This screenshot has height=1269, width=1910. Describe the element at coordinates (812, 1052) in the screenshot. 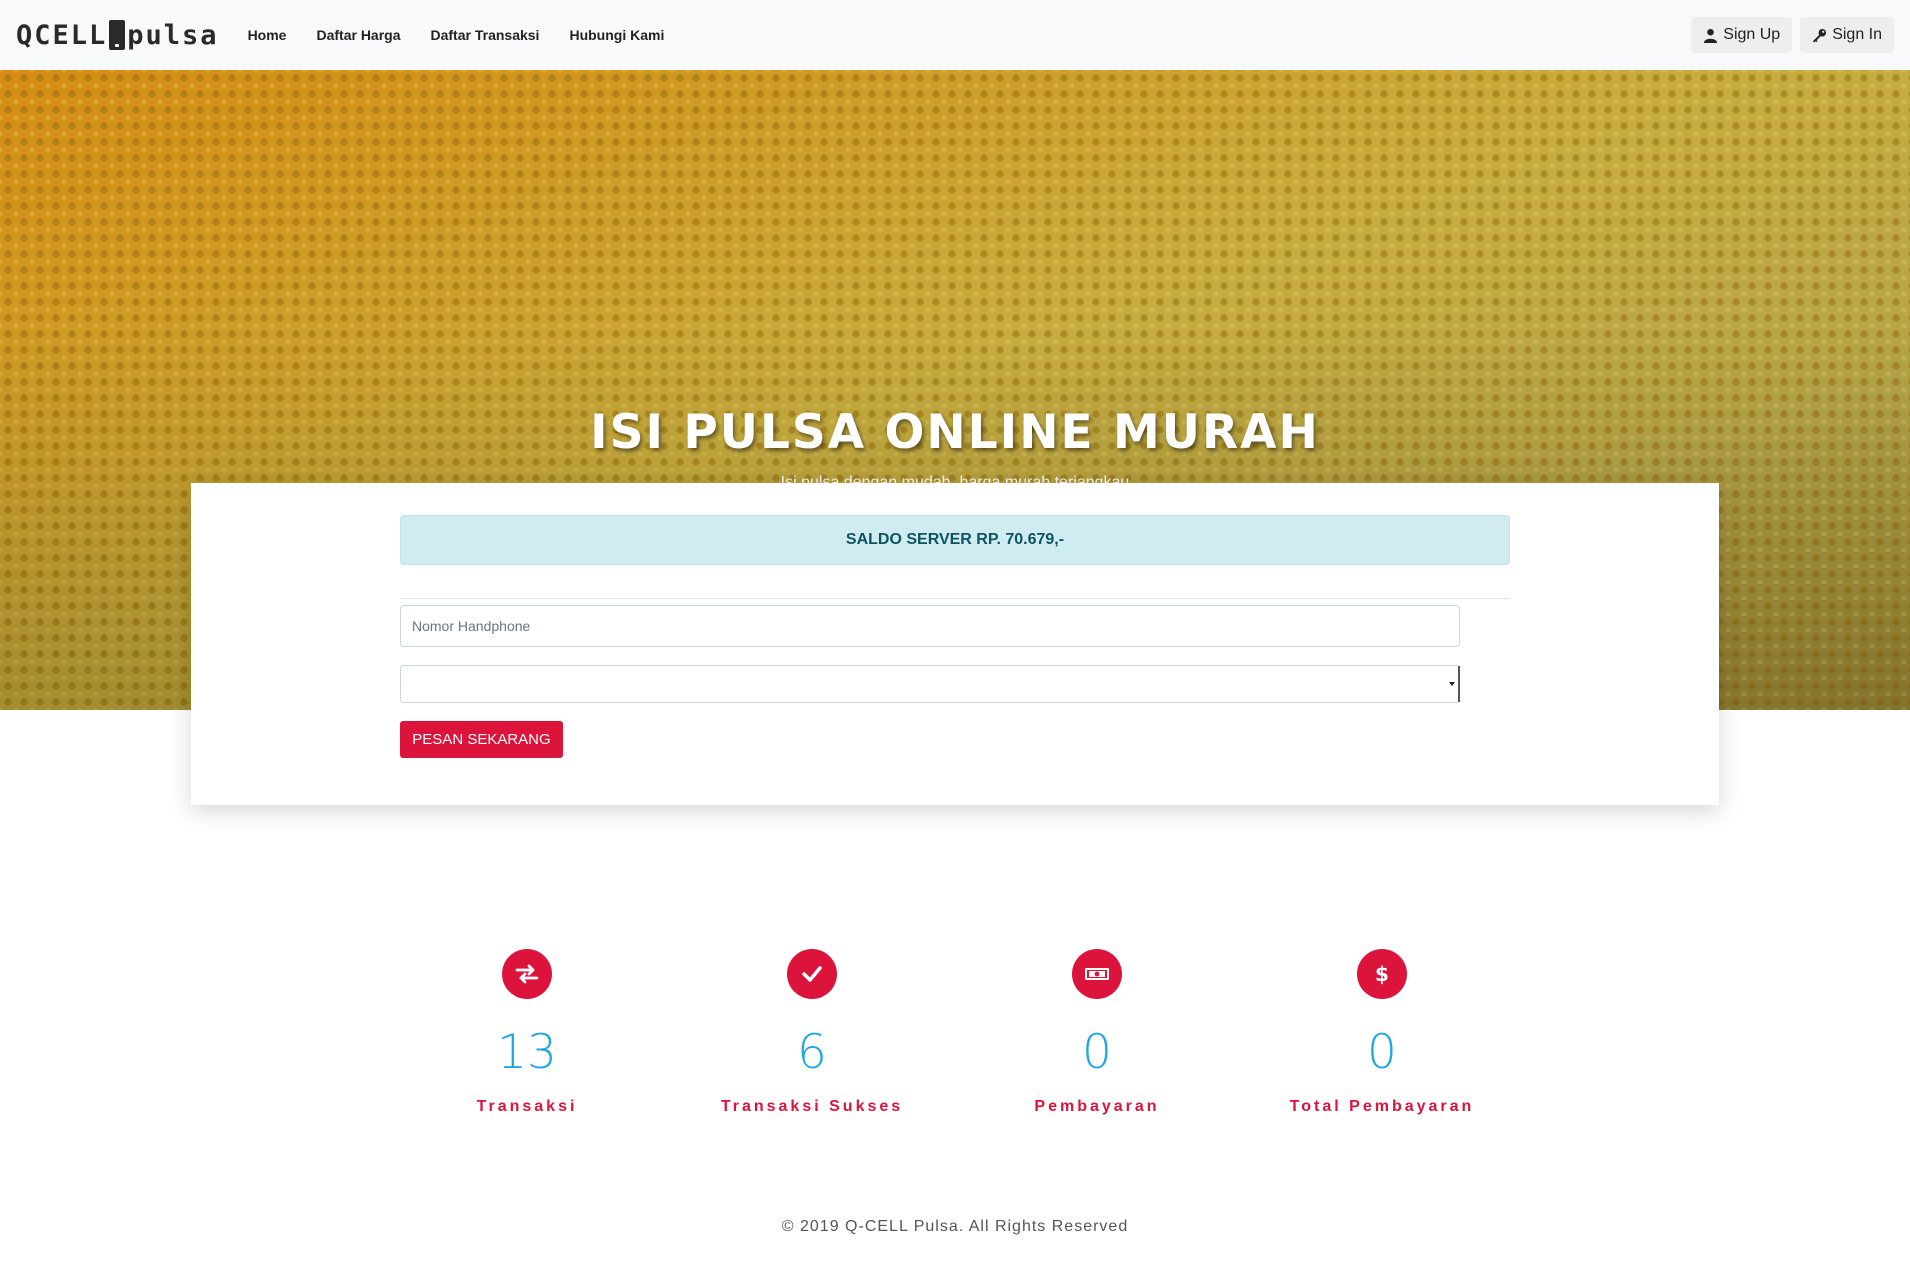

I see `stat-value: 6` at that location.